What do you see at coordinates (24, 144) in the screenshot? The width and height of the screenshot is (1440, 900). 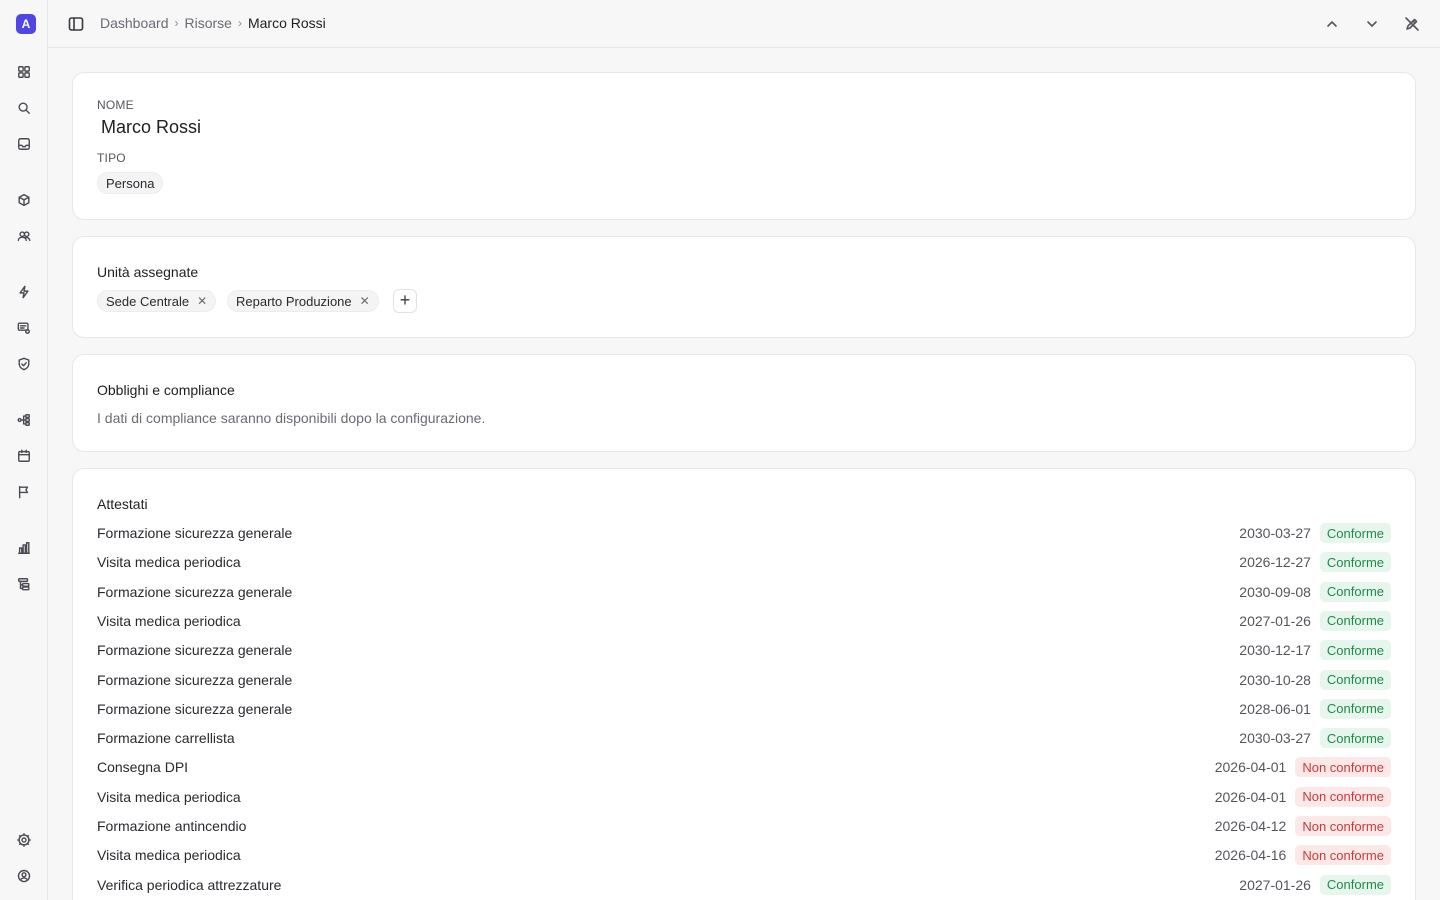 I see `inbox-icon` at bounding box center [24, 144].